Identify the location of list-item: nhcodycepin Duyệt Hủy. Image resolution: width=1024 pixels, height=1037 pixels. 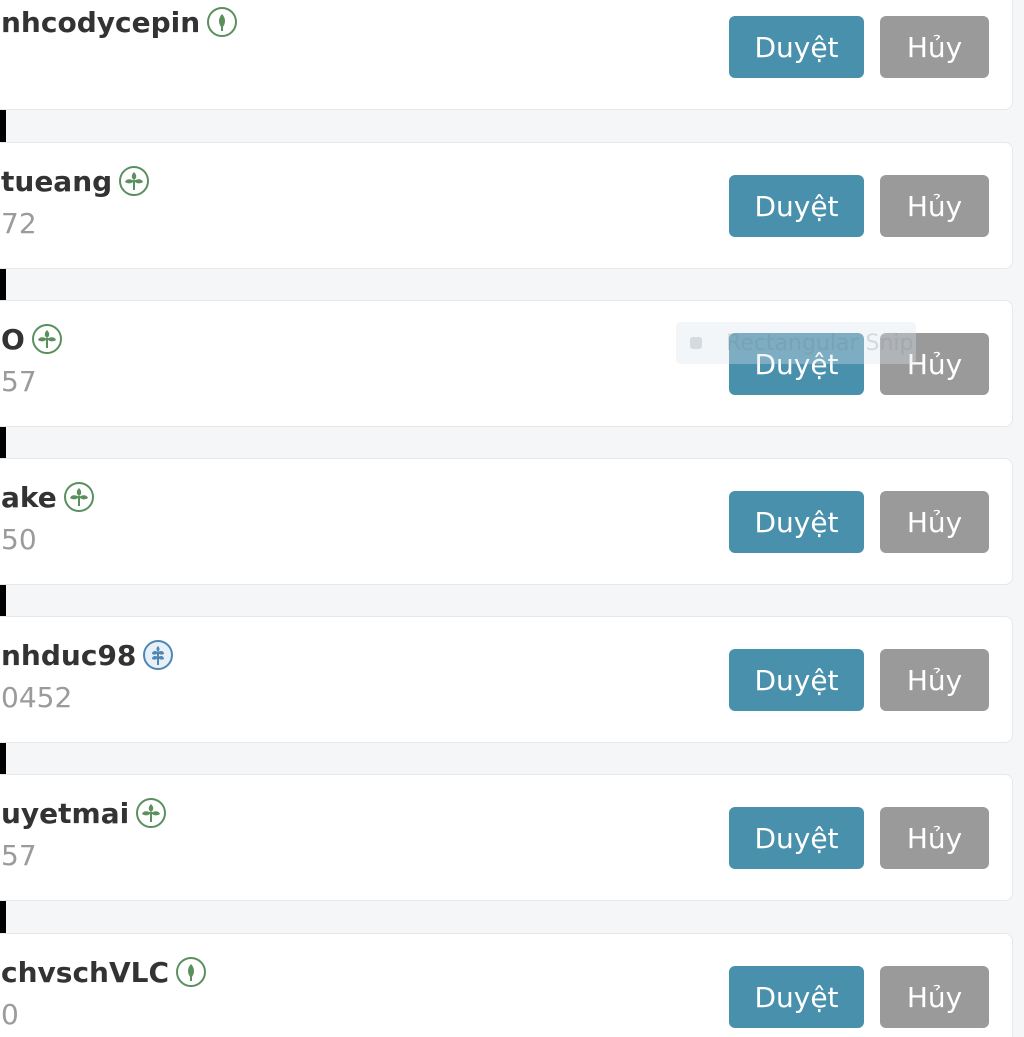
(506, 55).